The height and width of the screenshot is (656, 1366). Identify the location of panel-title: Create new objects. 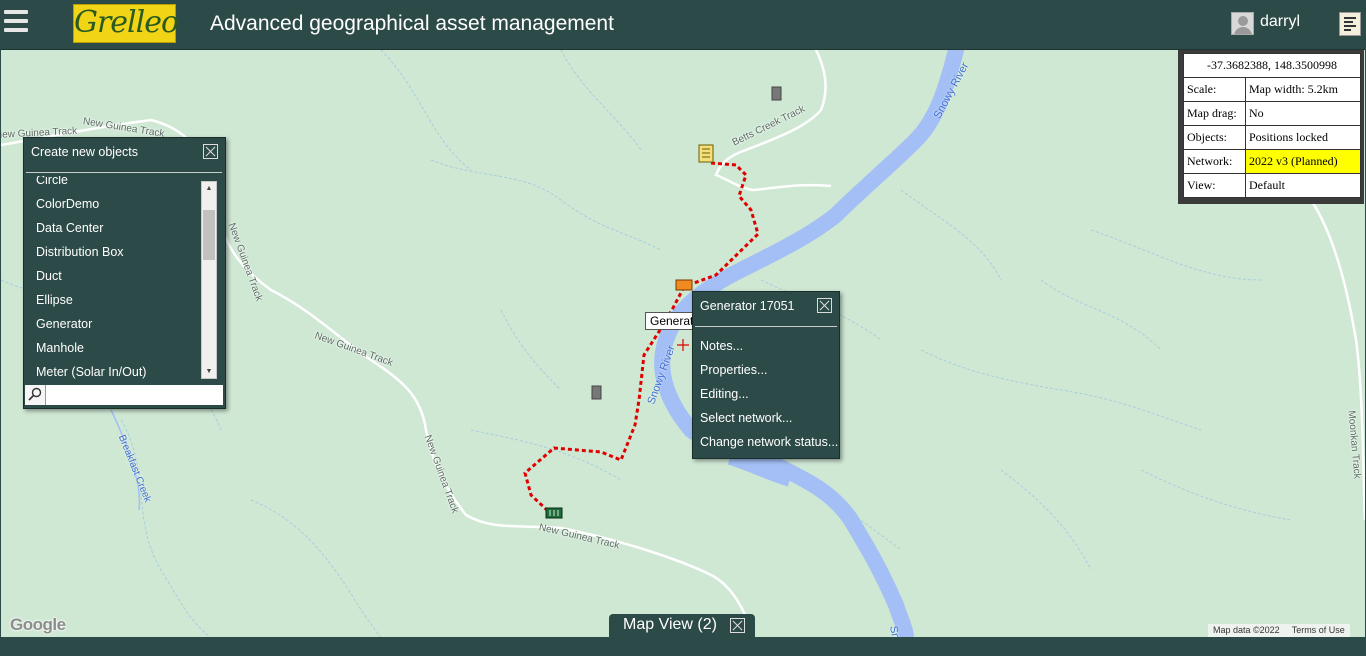
(85, 152).